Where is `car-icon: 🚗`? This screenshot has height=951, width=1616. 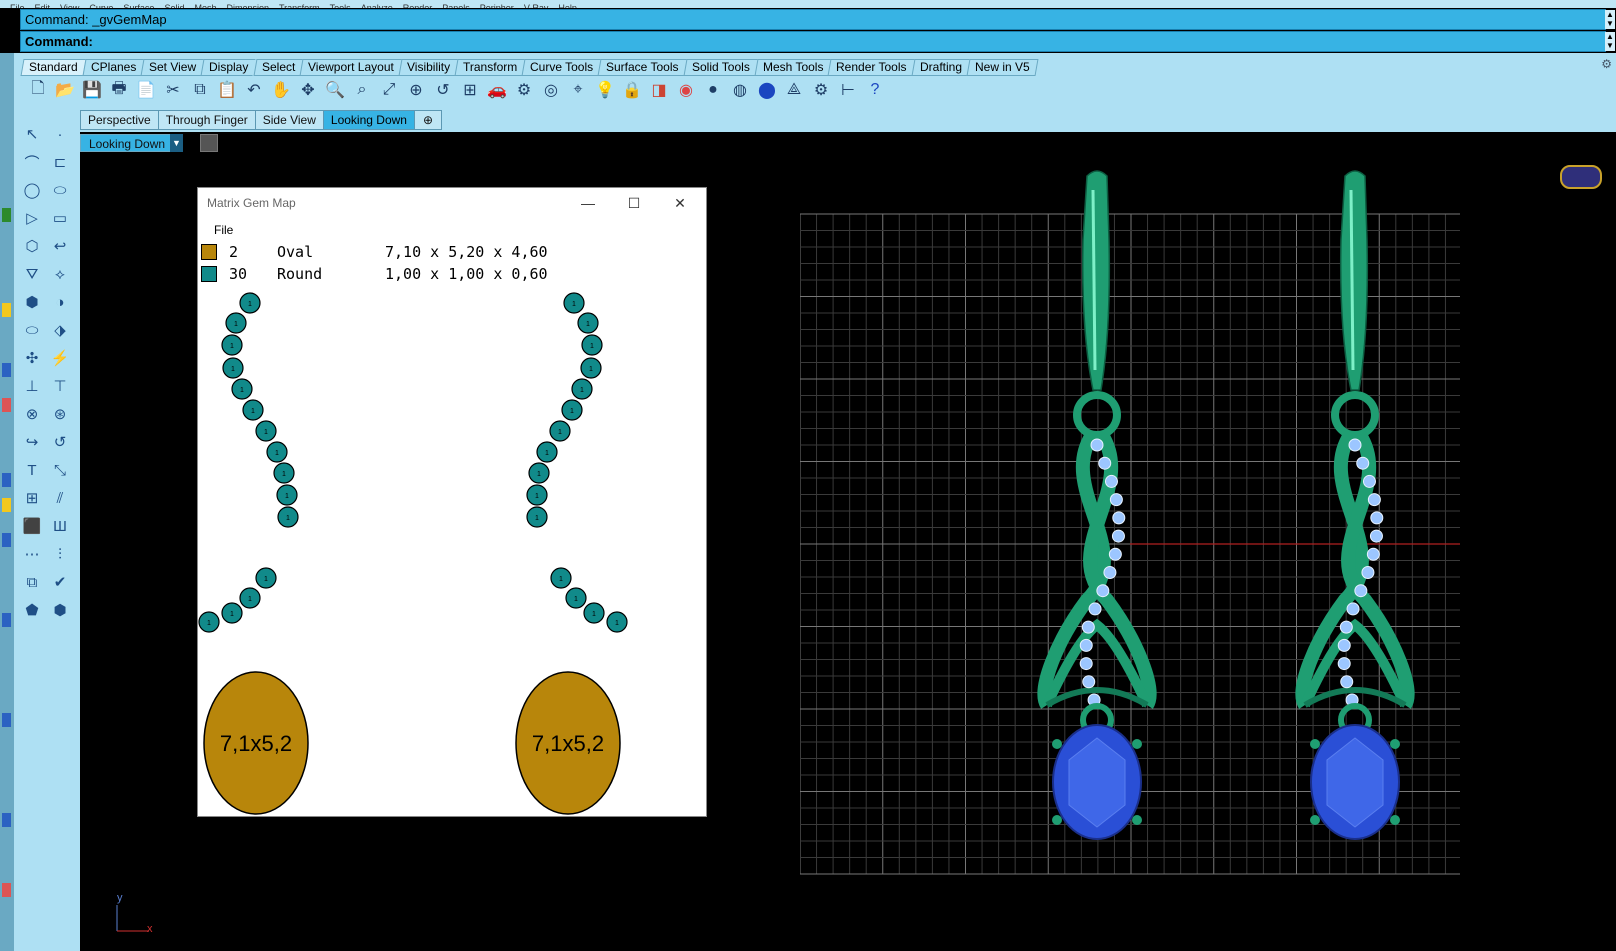
car-icon: 🚗 is located at coordinates (497, 90).